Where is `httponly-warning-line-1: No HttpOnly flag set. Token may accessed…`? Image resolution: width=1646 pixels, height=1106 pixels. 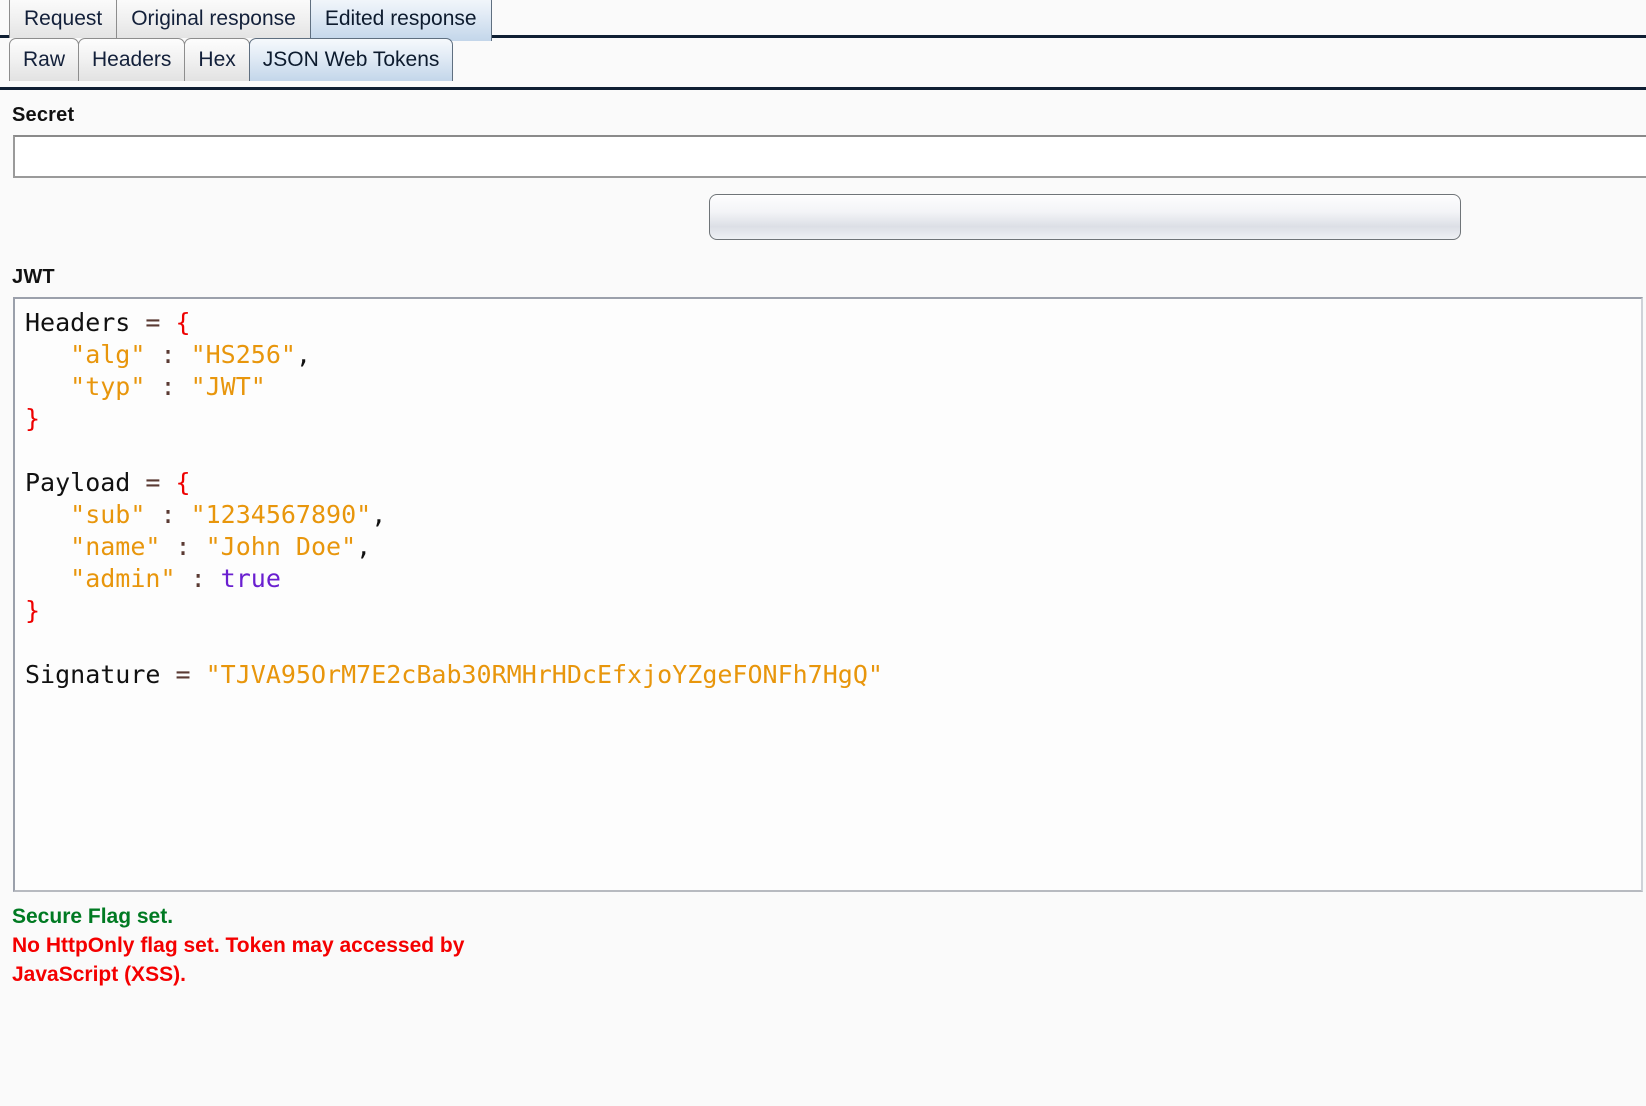
httponly-warning-line-1: No HttpOnly flag set. Token may accessed… is located at coordinates (238, 945).